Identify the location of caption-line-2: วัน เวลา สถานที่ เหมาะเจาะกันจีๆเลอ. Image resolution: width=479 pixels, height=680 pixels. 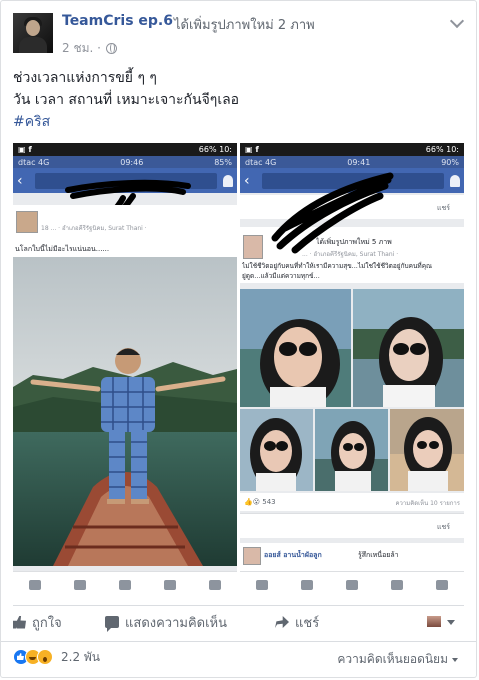
(126, 100).